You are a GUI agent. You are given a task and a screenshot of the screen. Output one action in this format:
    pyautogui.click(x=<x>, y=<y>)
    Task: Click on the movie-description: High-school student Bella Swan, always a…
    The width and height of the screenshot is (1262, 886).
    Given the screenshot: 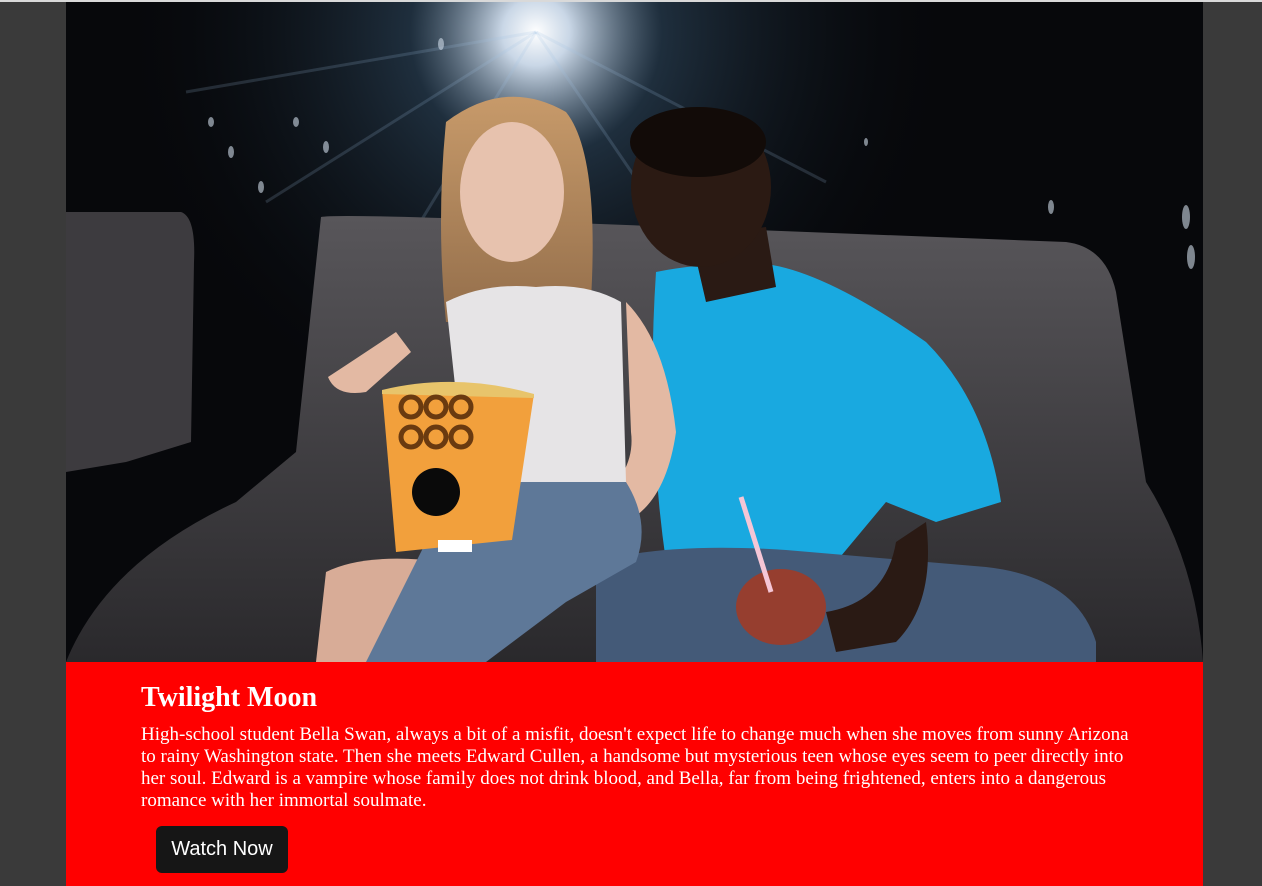 What is the action you would take?
    pyautogui.click(x=635, y=767)
    